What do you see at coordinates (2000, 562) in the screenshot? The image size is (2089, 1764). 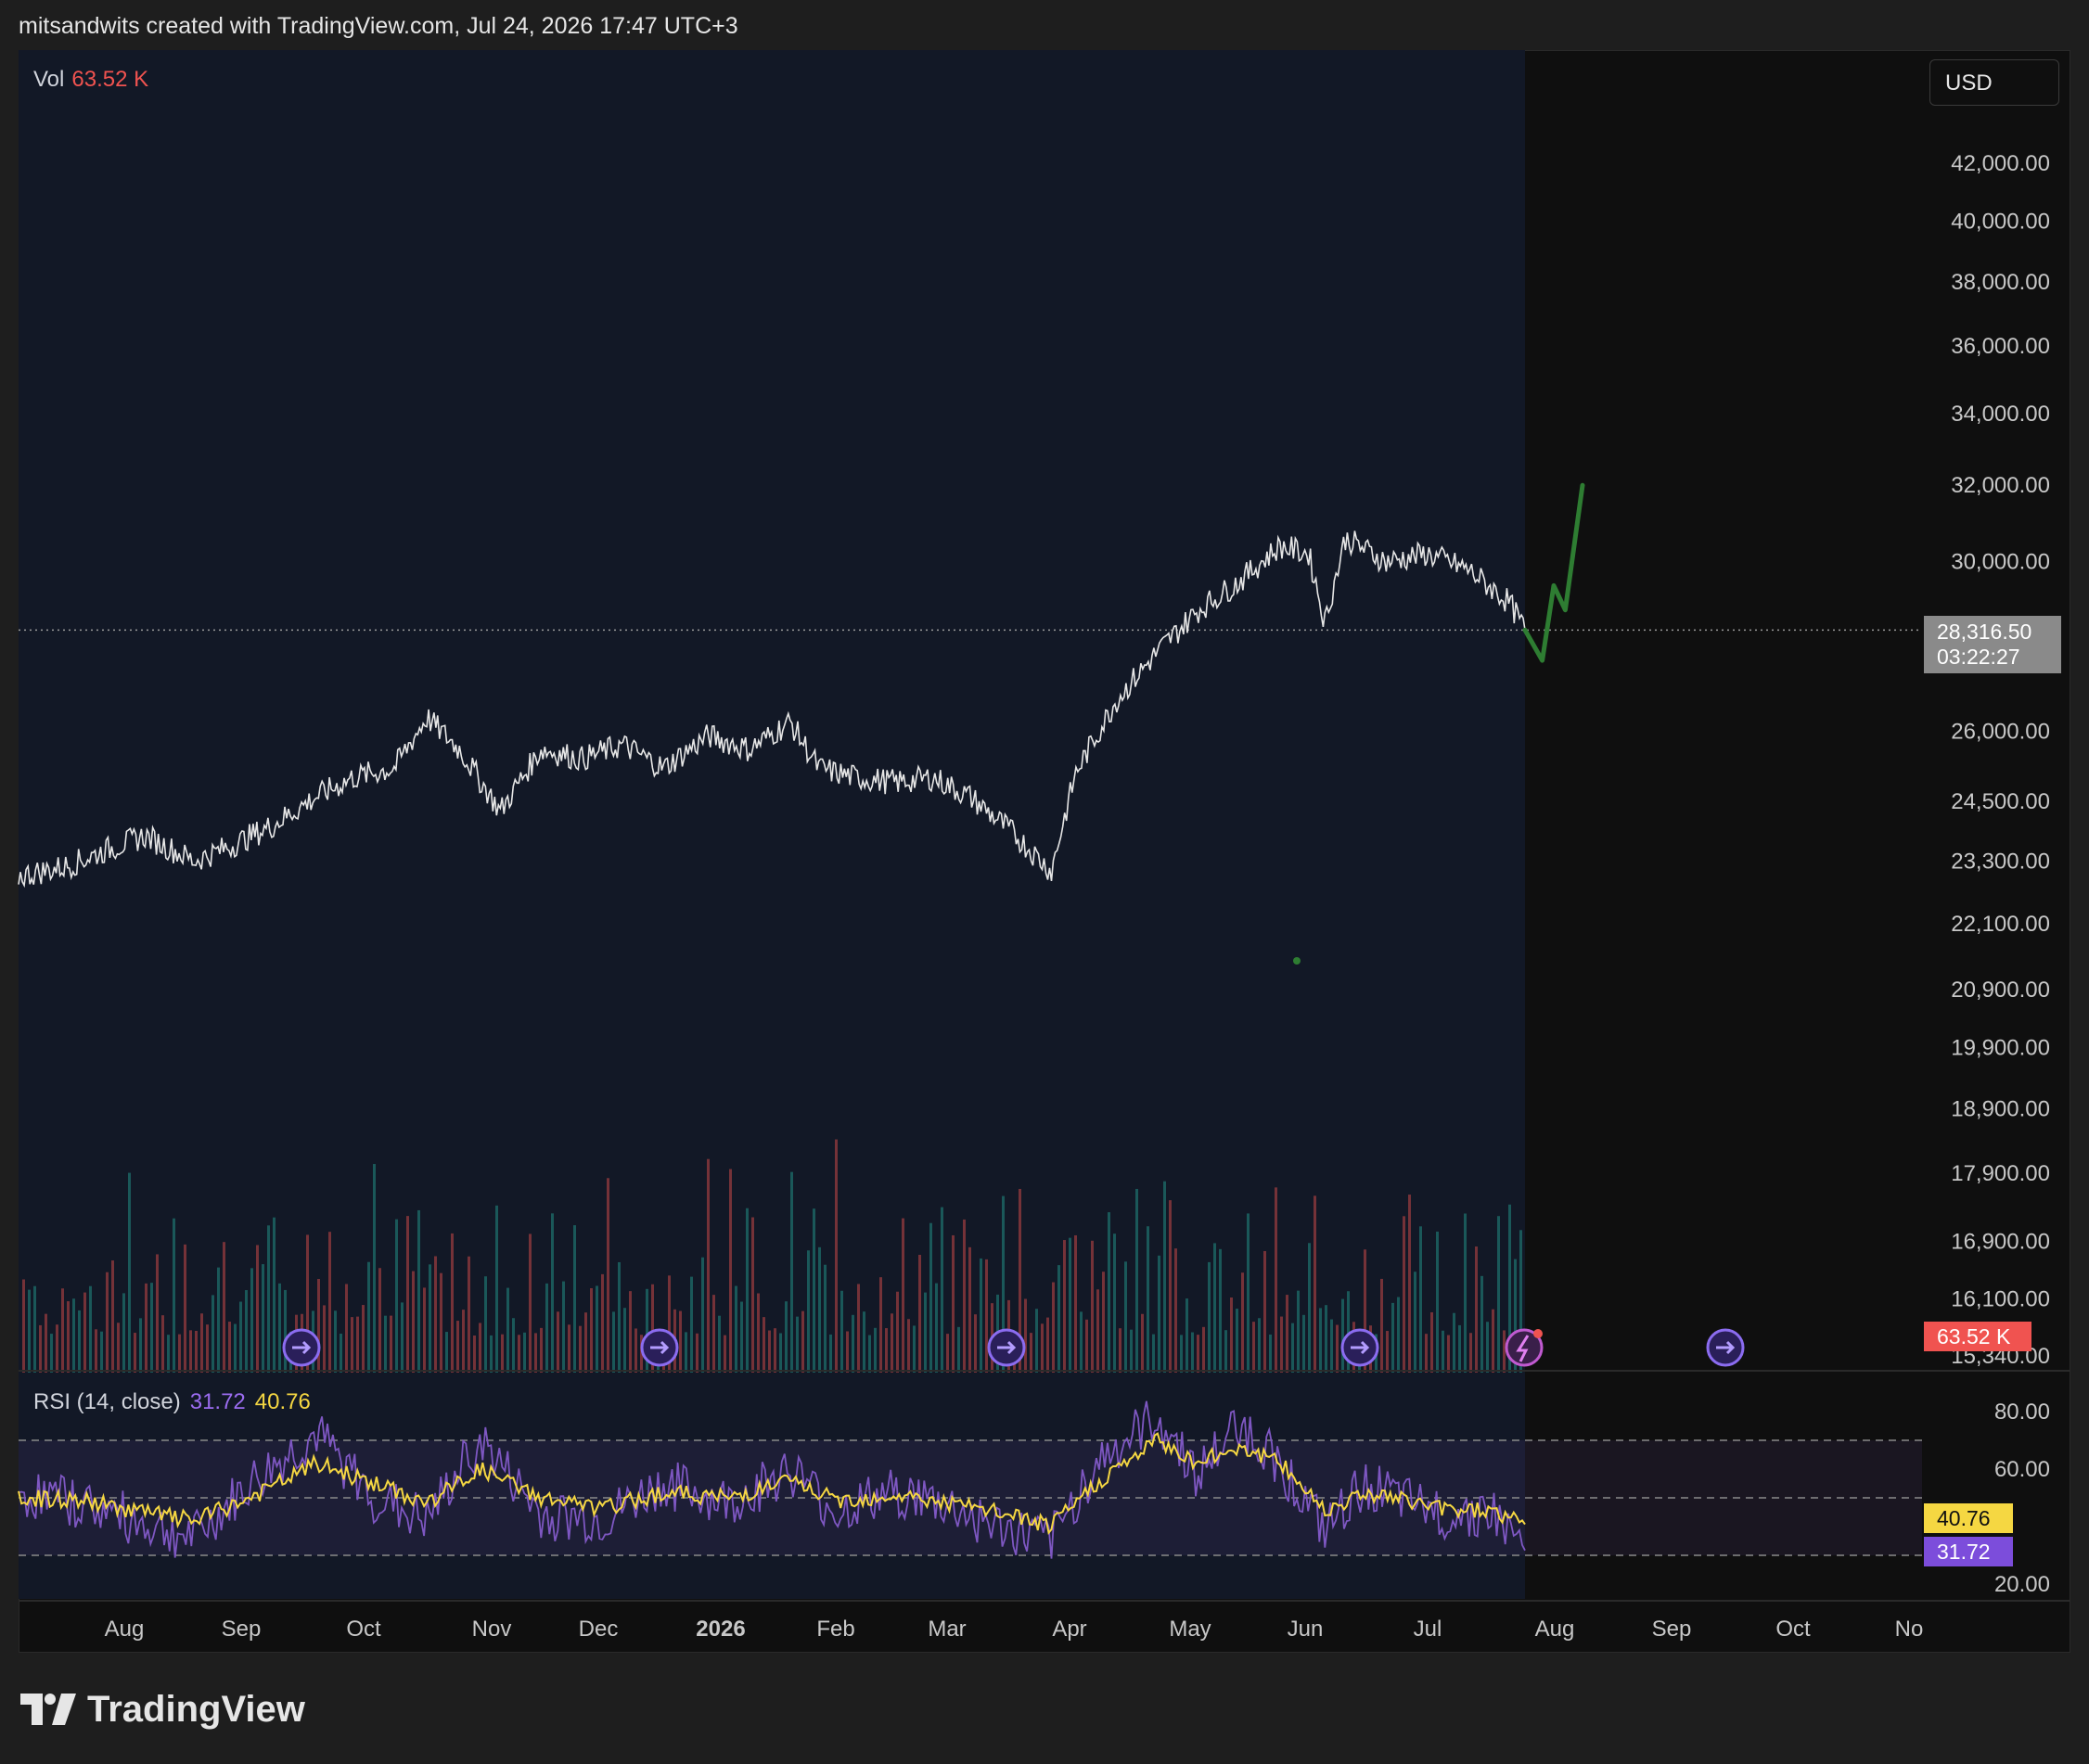 I see `price-tick-label: 30,000.00` at bounding box center [2000, 562].